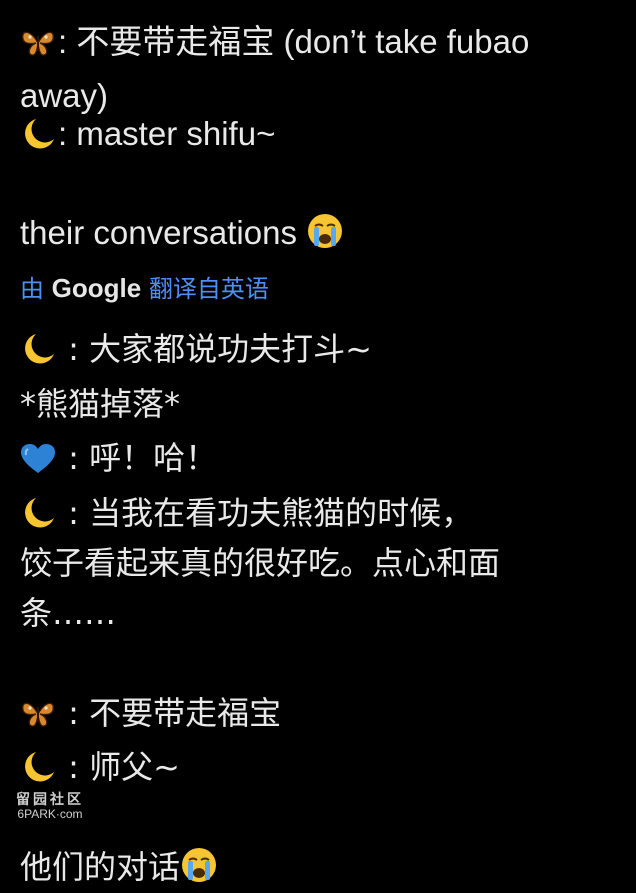  Describe the element at coordinates (38, 463) in the screenshot. I see `blue-heart-icon` at that location.